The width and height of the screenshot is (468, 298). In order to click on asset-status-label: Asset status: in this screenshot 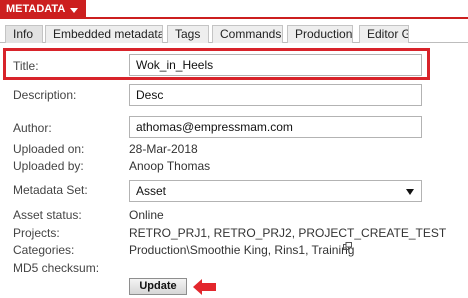, I will do `click(47, 215)`.